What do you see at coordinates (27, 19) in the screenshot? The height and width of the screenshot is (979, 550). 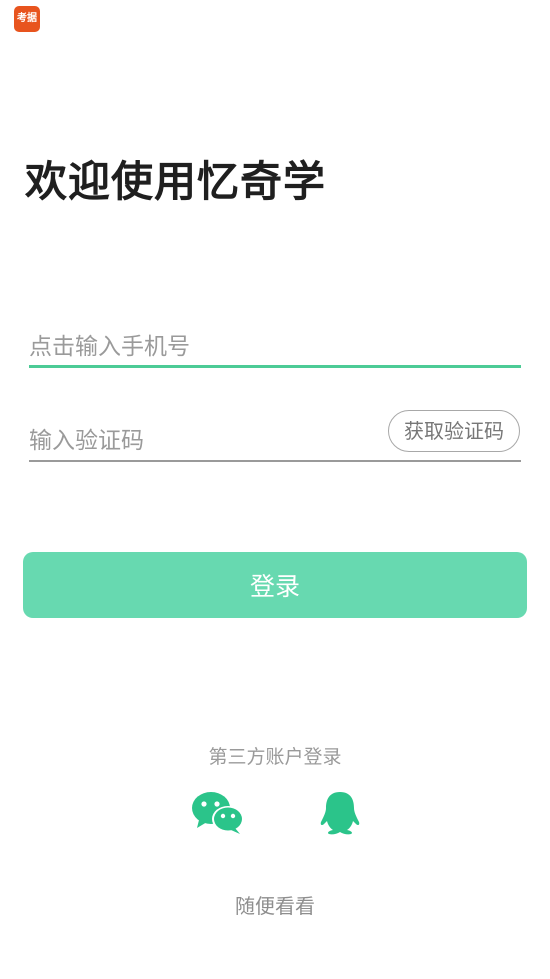 I see `app-icon: 考据` at bounding box center [27, 19].